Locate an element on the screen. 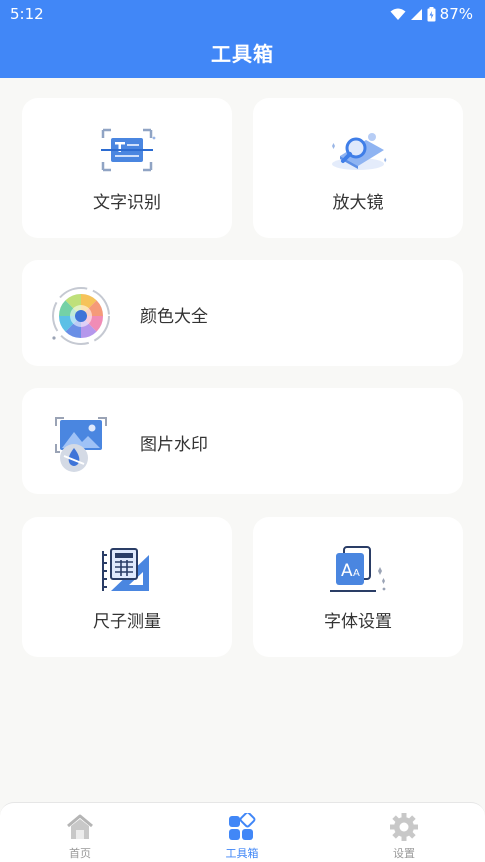  battery-percent: 87% is located at coordinates (456, 14).